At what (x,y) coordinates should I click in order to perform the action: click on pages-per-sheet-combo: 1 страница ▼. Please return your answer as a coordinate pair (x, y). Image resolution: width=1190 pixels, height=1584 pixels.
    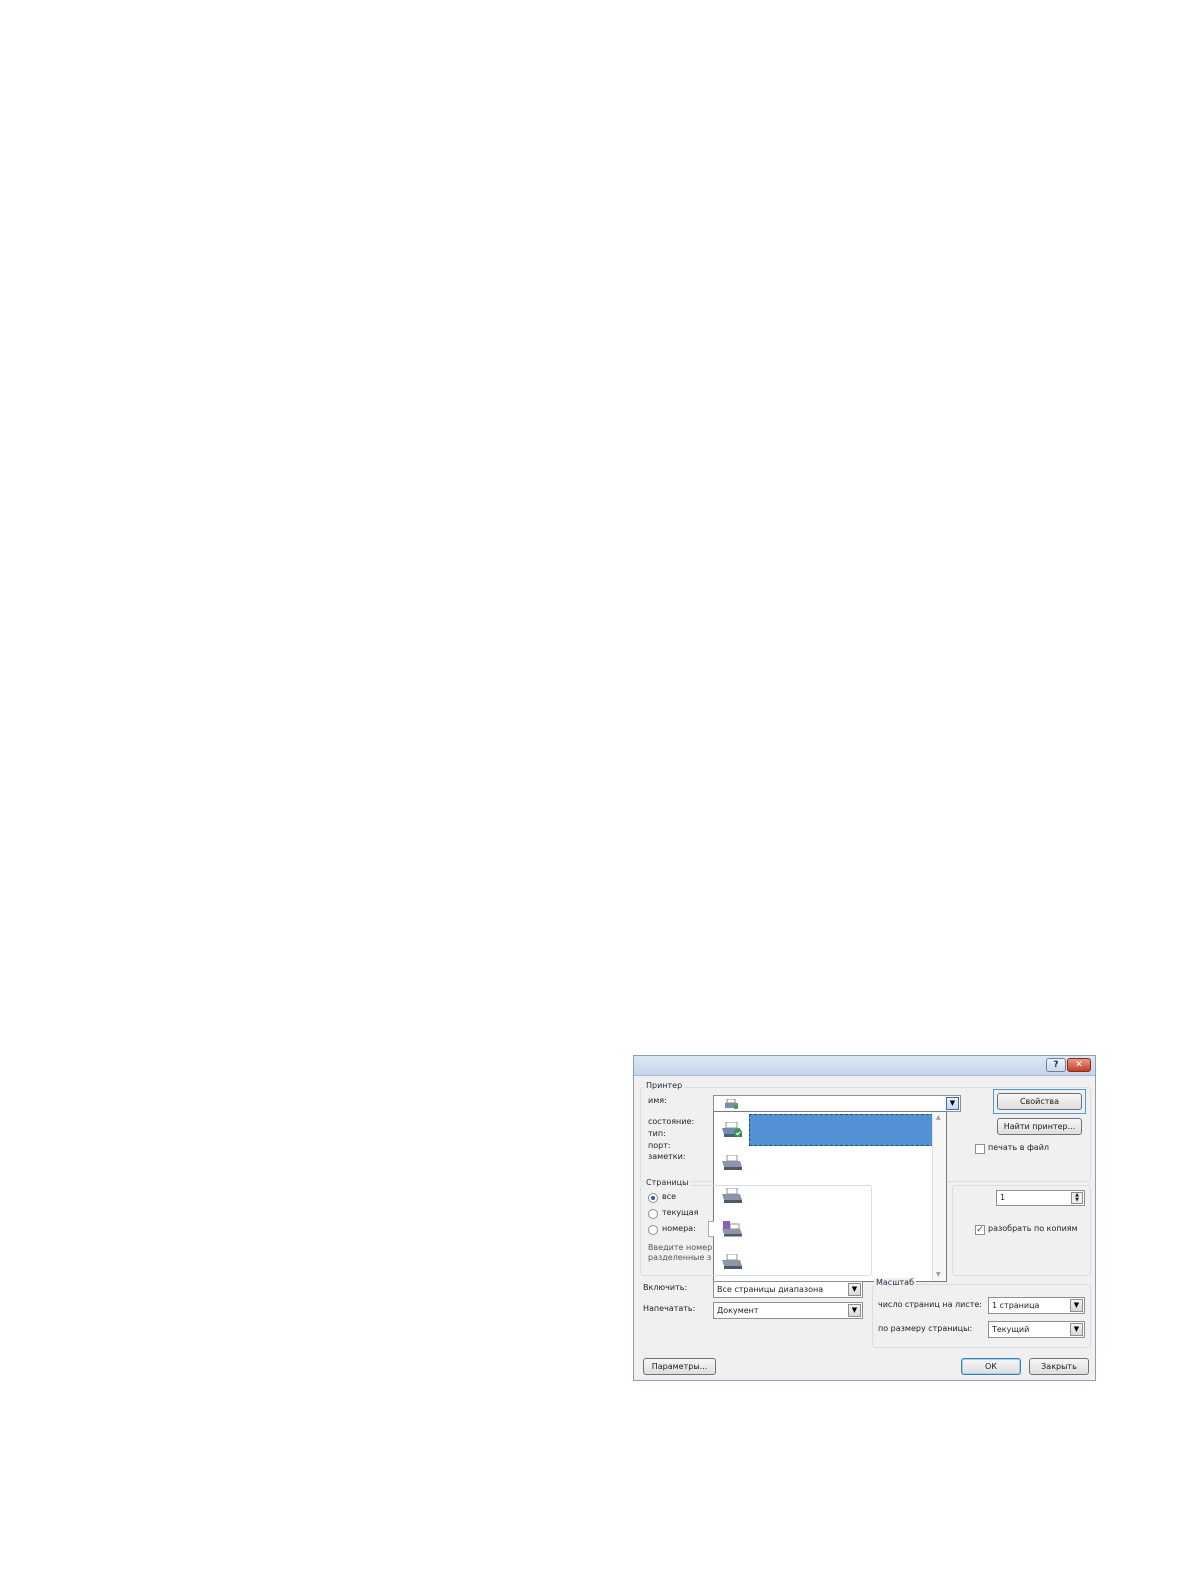
    Looking at the image, I should click on (1036, 1305).